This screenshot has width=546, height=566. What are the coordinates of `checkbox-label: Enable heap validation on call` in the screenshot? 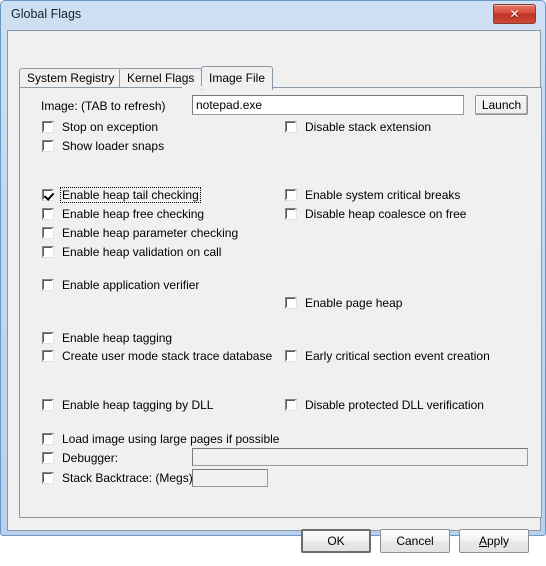 It's located at (142, 252).